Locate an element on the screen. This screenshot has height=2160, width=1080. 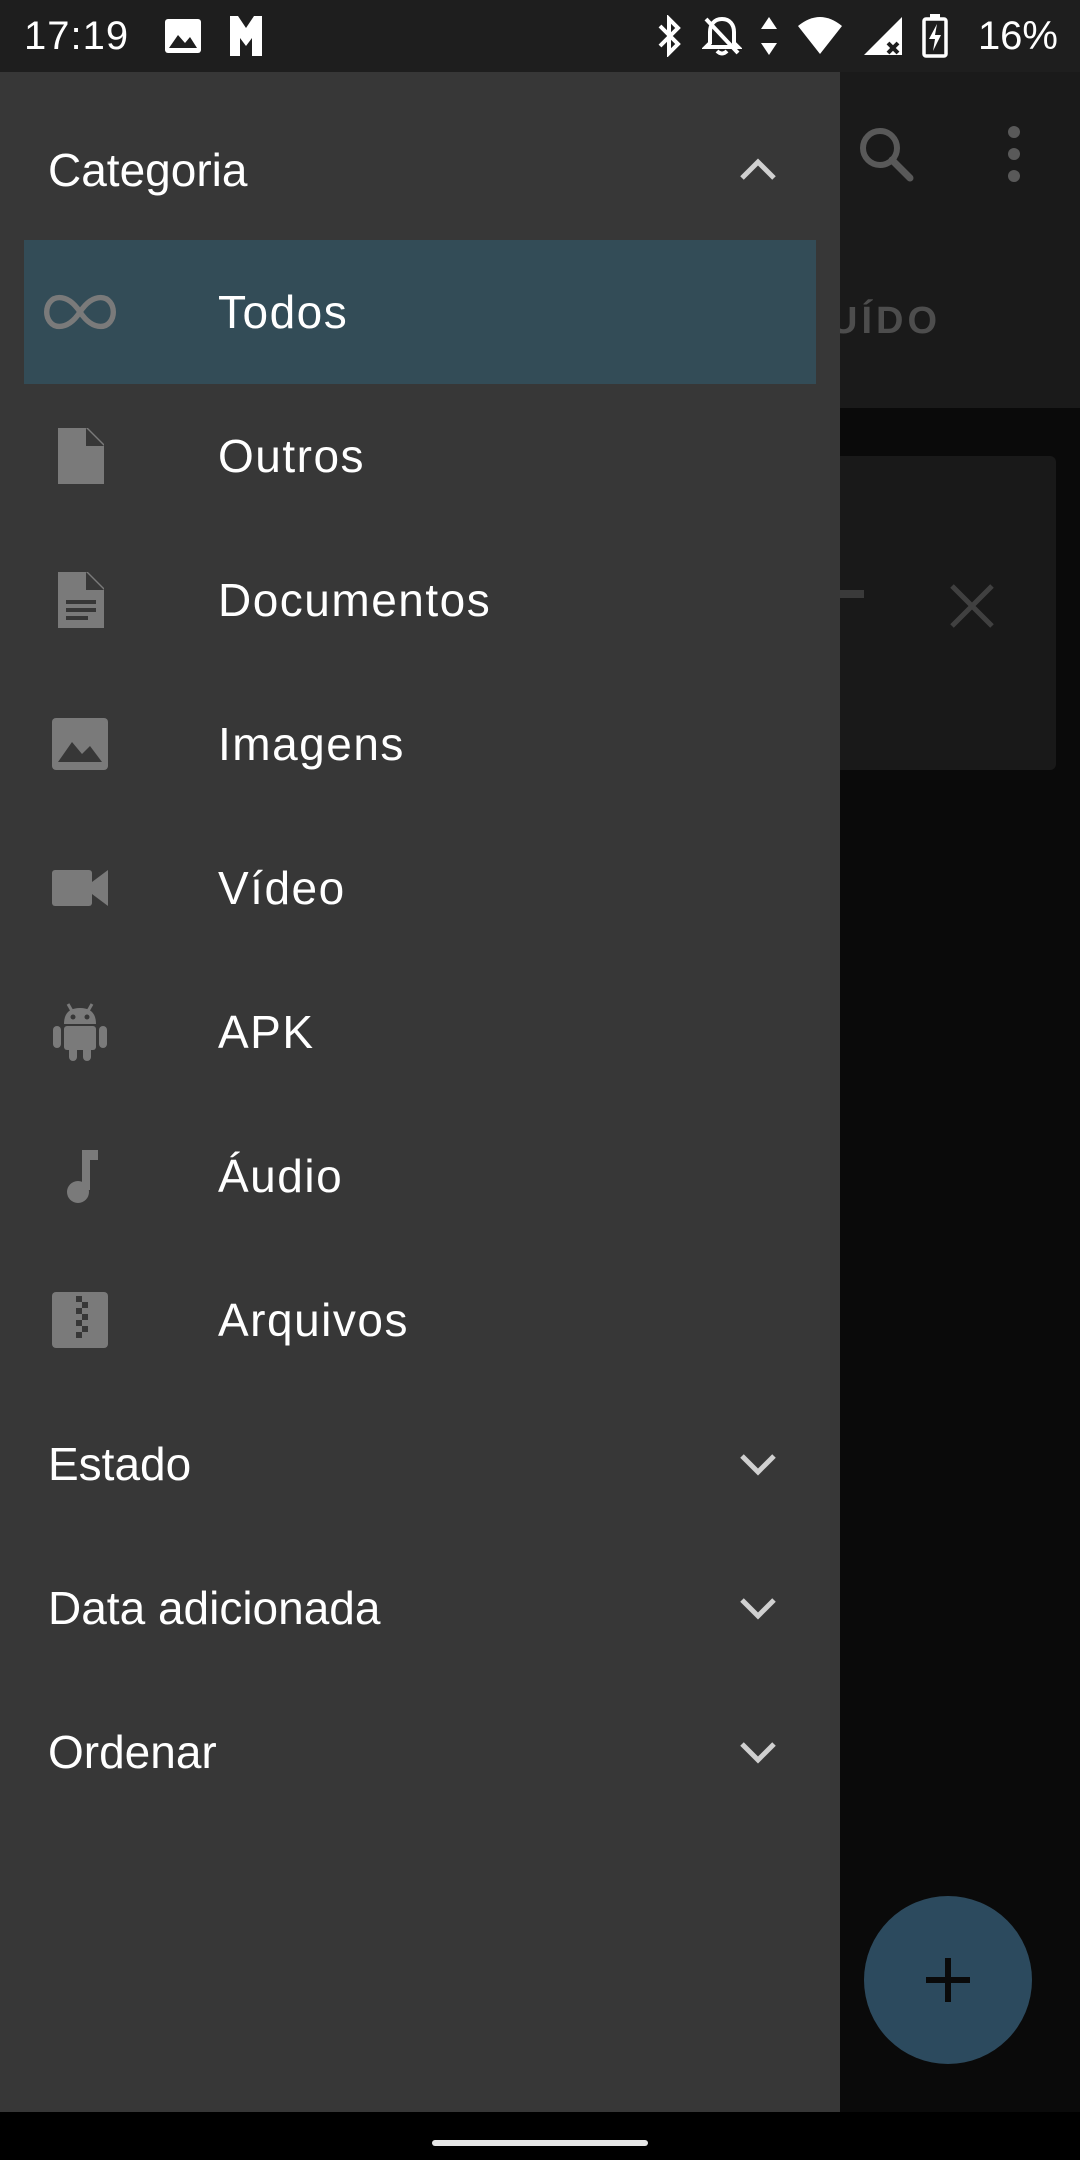
status-bar: 17:19 16% is located at coordinates (540, 36).